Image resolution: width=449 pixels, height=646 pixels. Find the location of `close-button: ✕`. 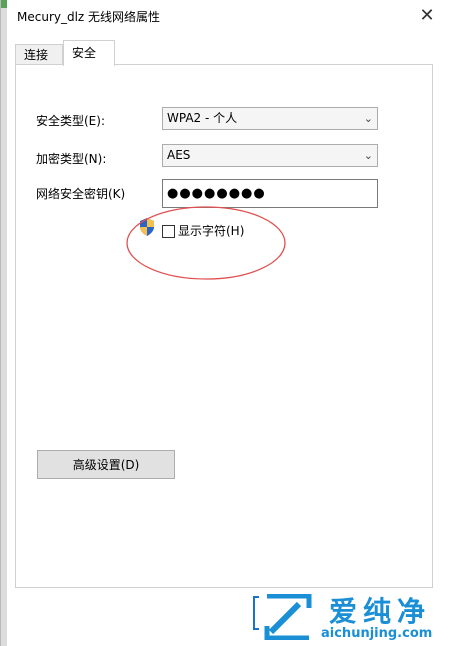

close-button: ✕ is located at coordinates (427, 15).